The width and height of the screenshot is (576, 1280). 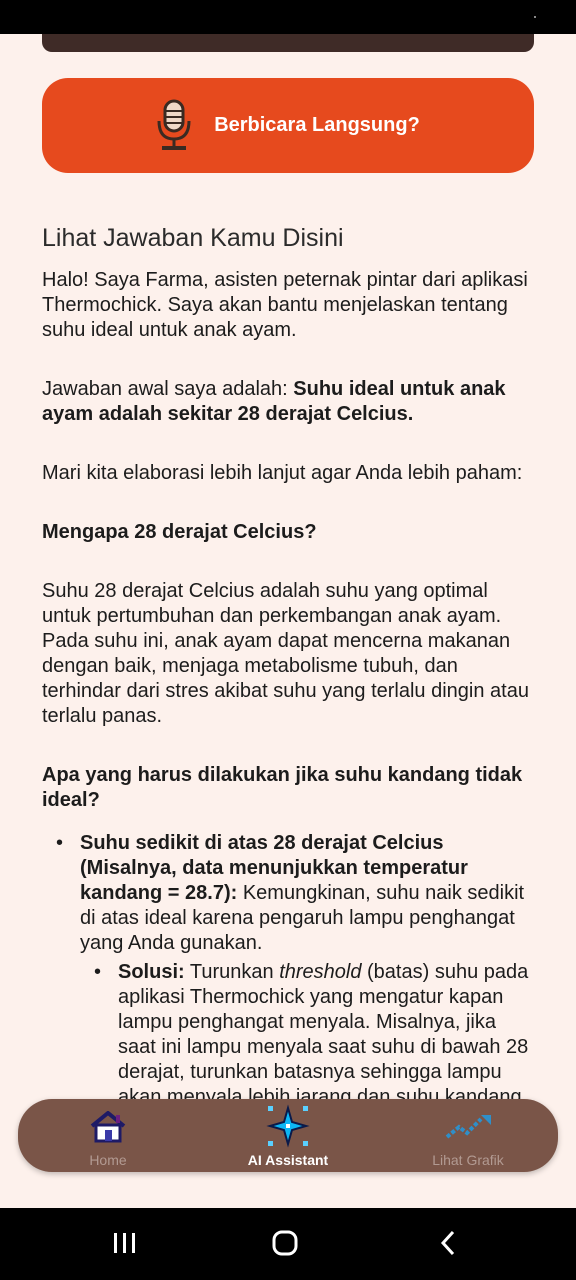 What do you see at coordinates (288, 43) in the screenshot?
I see `previous-card-edge` at bounding box center [288, 43].